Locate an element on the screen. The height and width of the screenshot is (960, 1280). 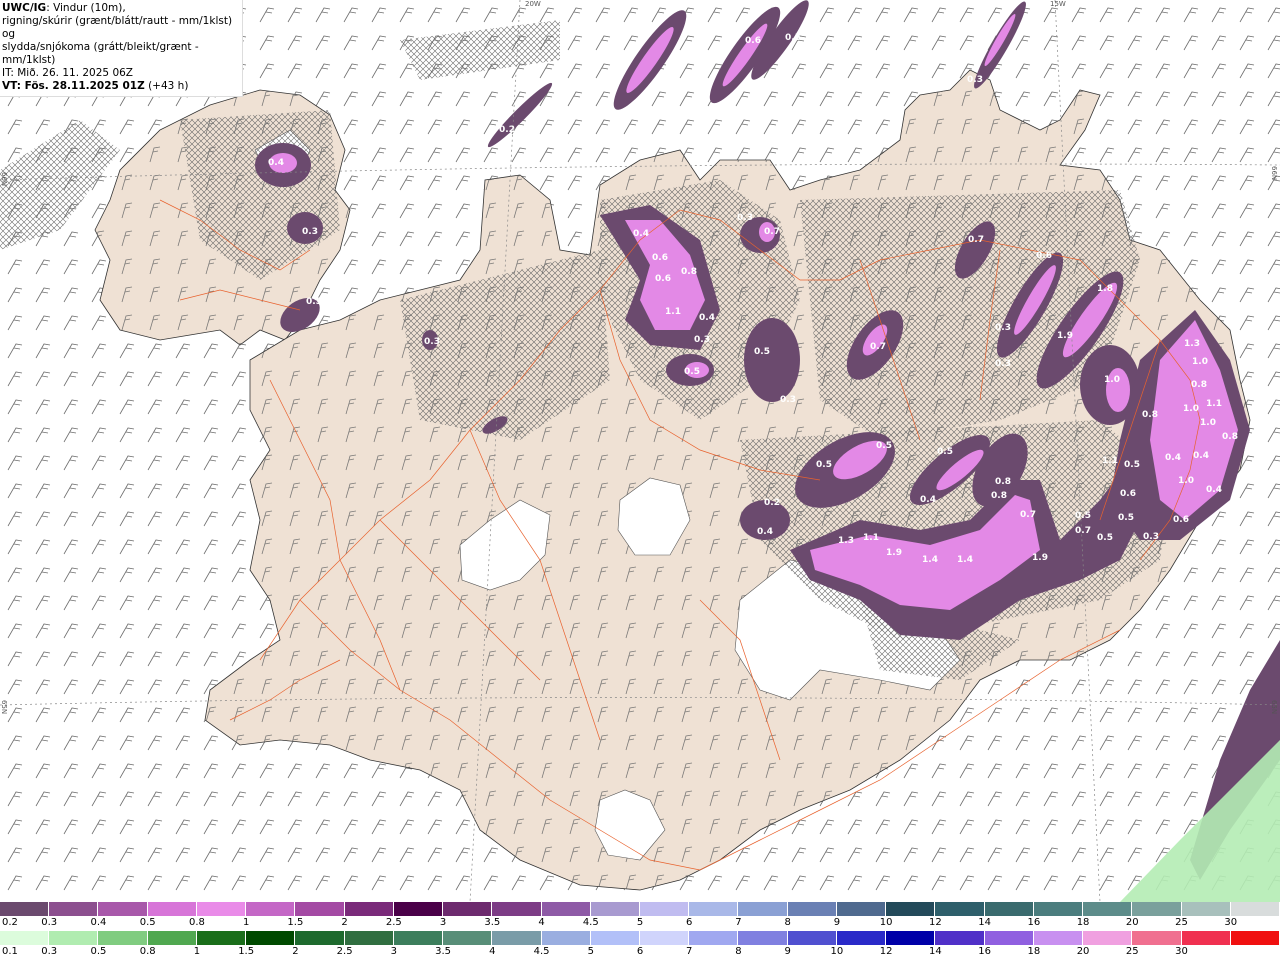
header-valid-time-line: VT: Fös. 28.11.2025 01Z (+43 h) is located at coordinates (121, 86).